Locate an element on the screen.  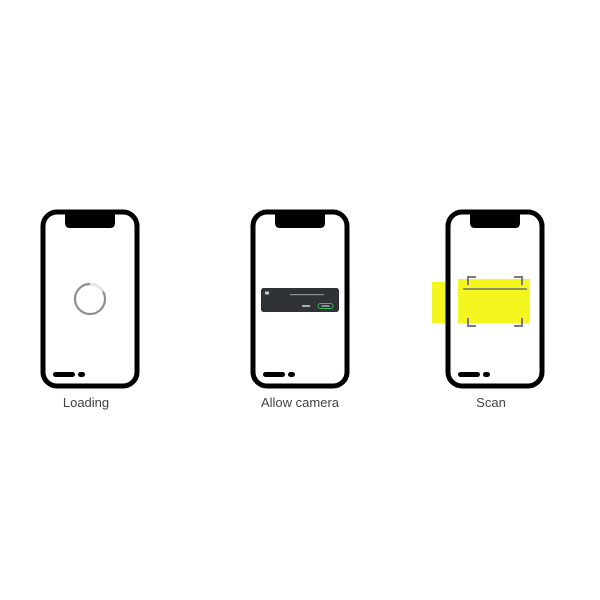
caption-loading: Loading is located at coordinates (86, 402).